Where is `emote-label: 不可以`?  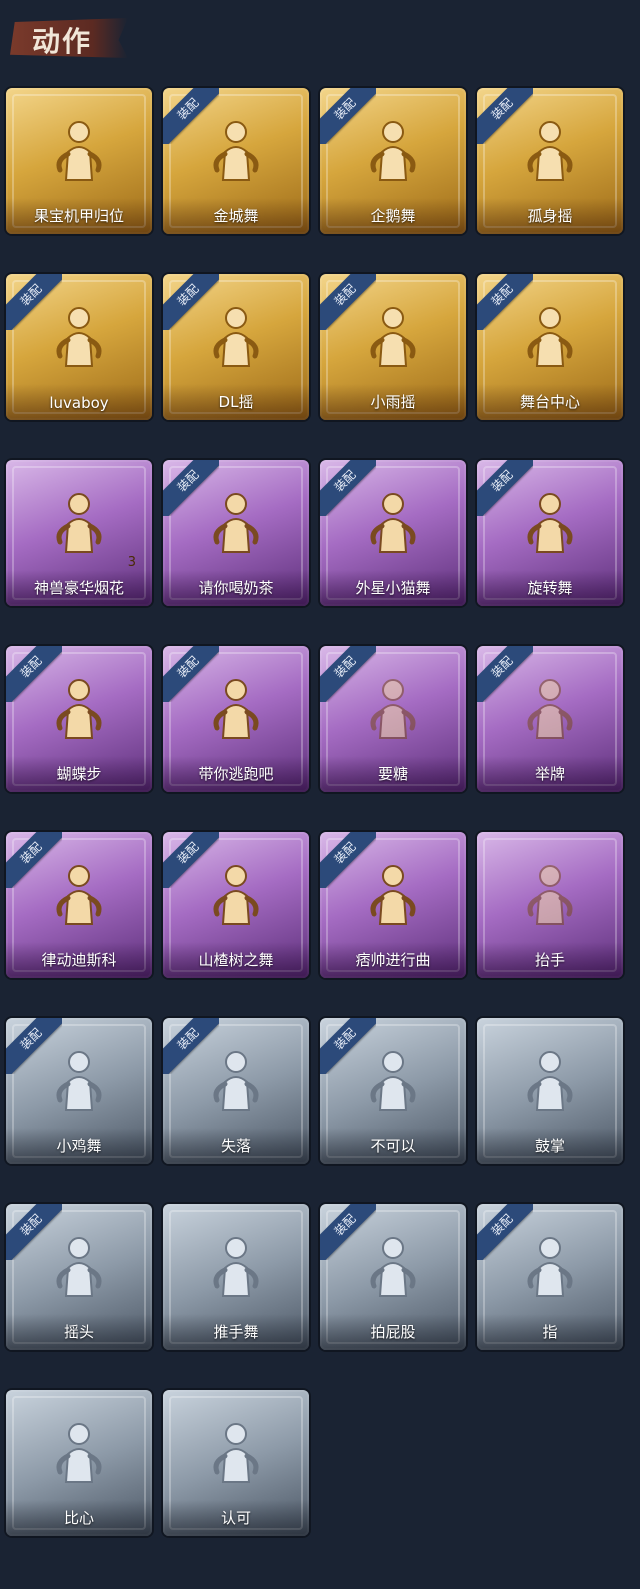
emote-label: 不可以 is located at coordinates (393, 1146).